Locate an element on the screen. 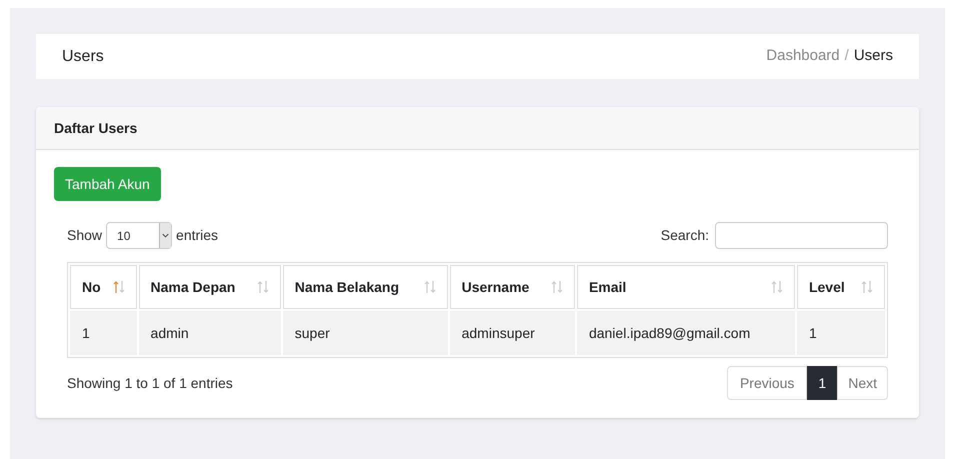 This screenshot has width=957, height=459. table-cell: adminsuper is located at coordinates (512, 333).